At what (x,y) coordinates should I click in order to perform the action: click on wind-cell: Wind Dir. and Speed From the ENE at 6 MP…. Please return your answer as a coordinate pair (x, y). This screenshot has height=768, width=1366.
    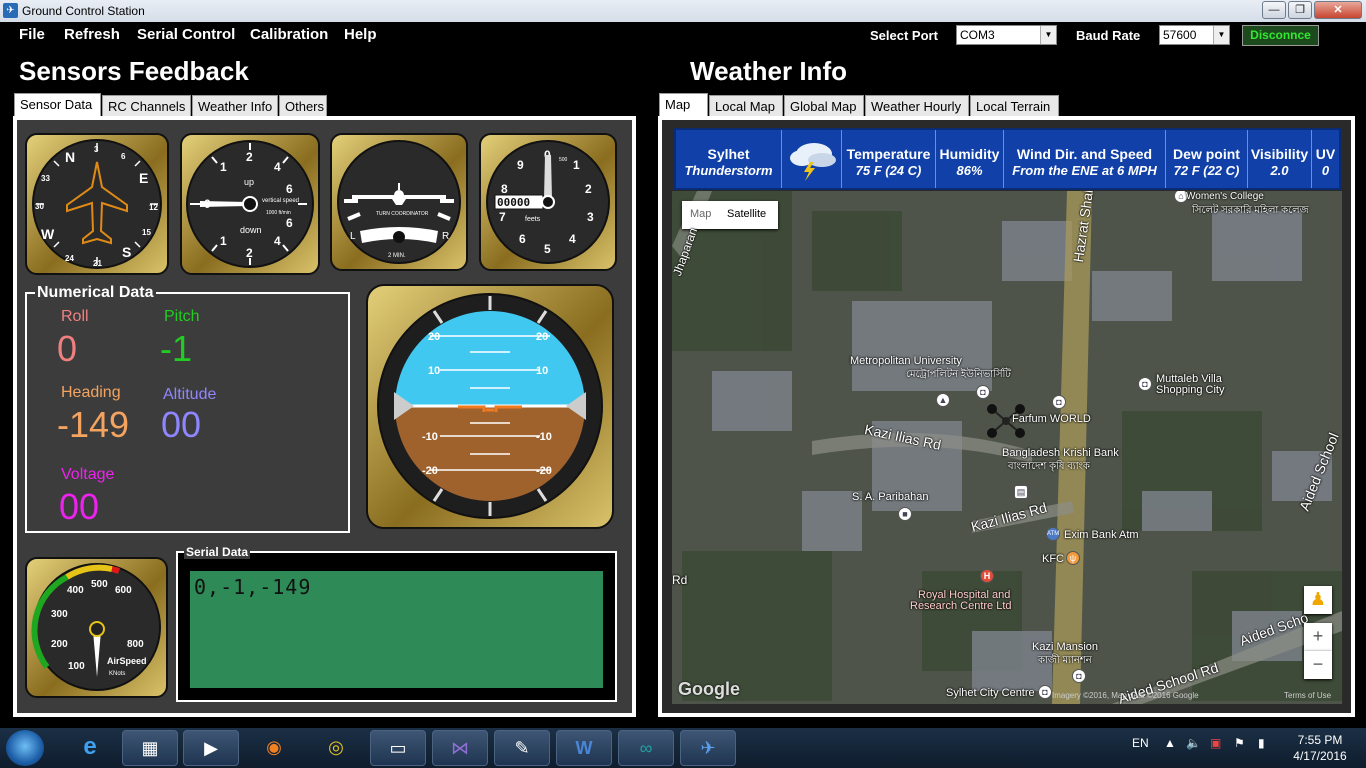
    Looking at the image, I should click on (1085, 159).